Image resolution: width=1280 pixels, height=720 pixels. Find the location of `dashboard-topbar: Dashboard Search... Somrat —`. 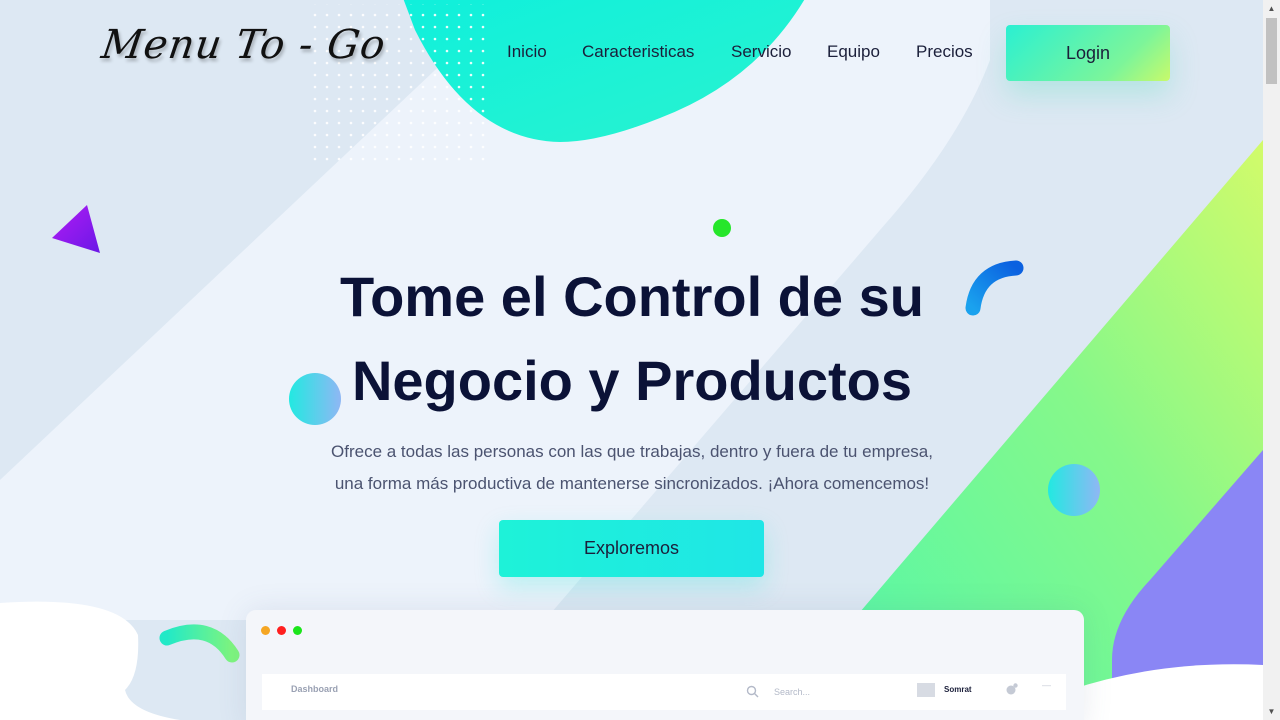

dashboard-topbar: Dashboard Search... Somrat — is located at coordinates (664, 692).